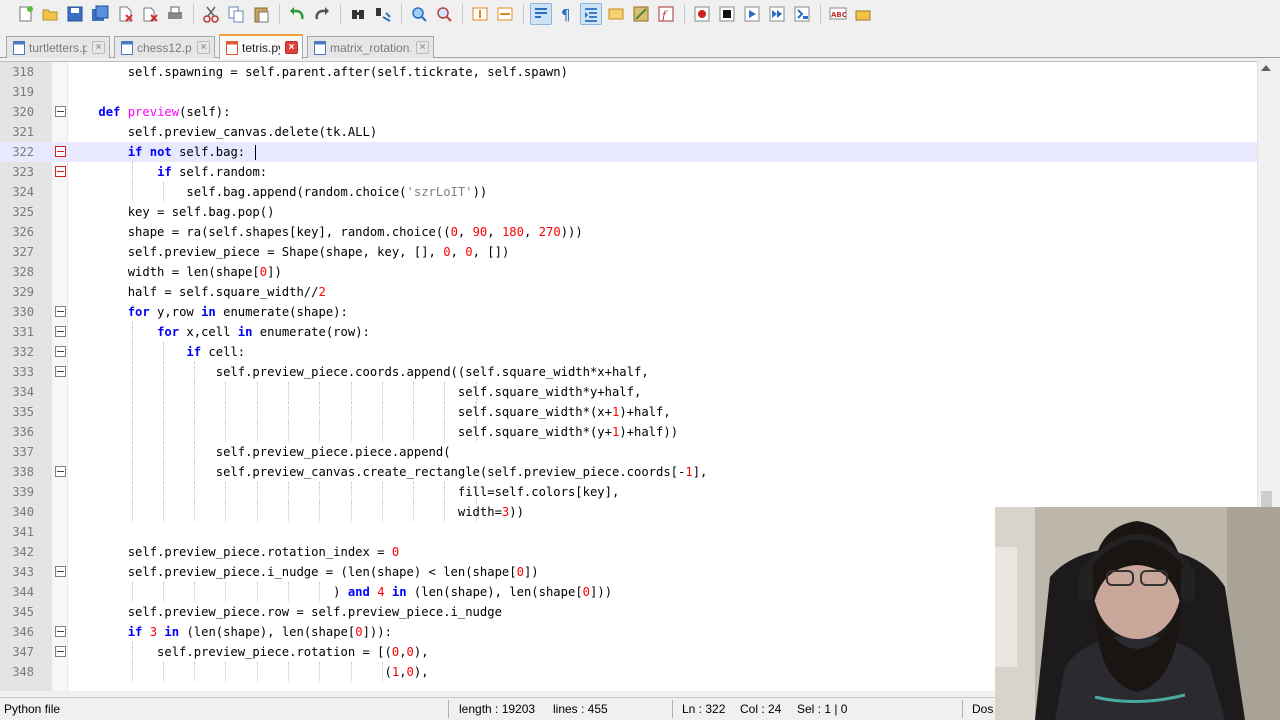 The width and height of the screenshot is (1280, 720). Describe the element at coordinates (211, 14) in the screenshot. I see `cut-button` at that location.